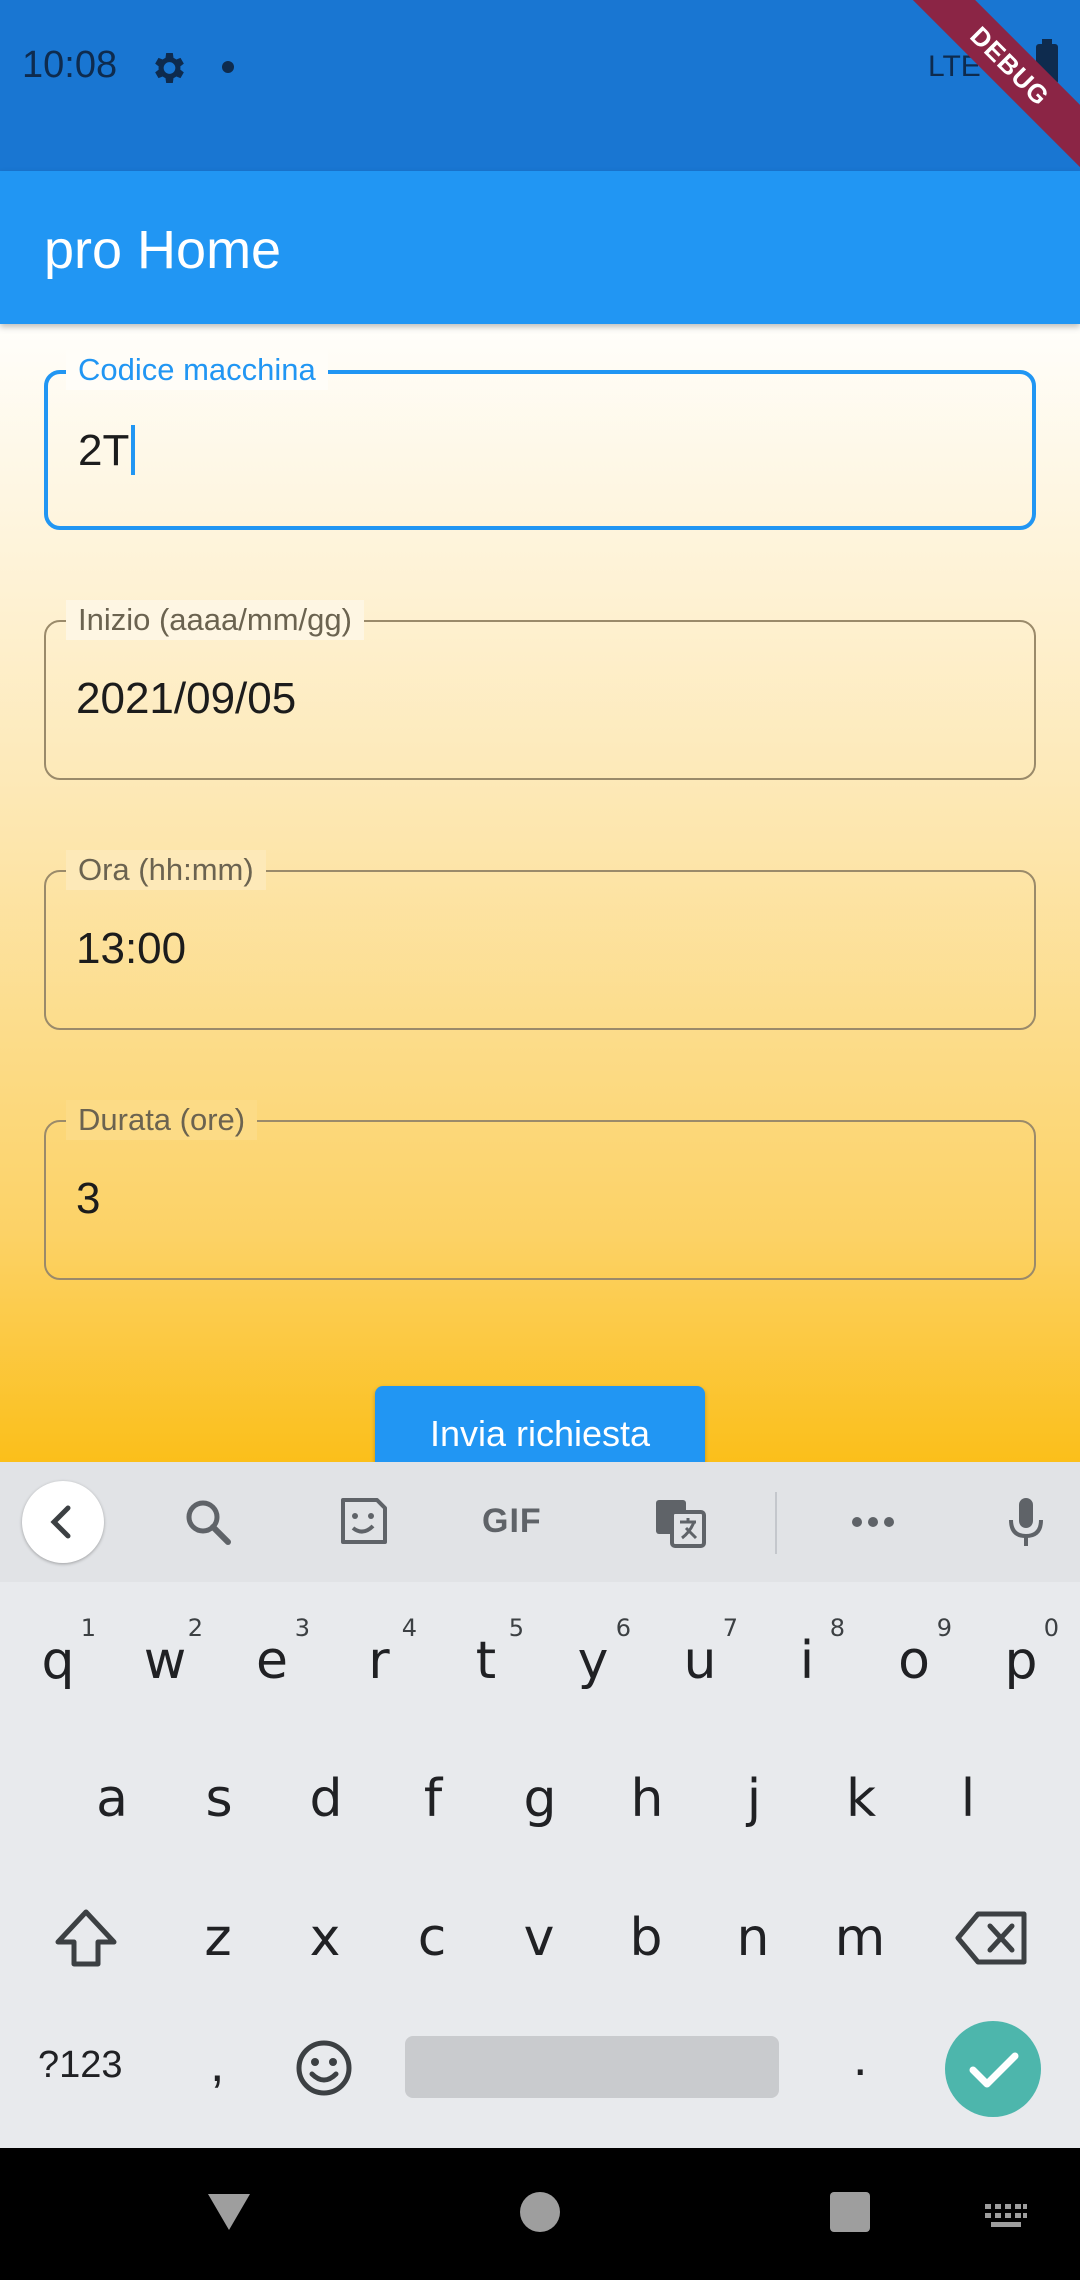 This screenshot has height=2280, width=1080. I want to click on submit-request-button: Invia richiesta, so click(540, 1424).